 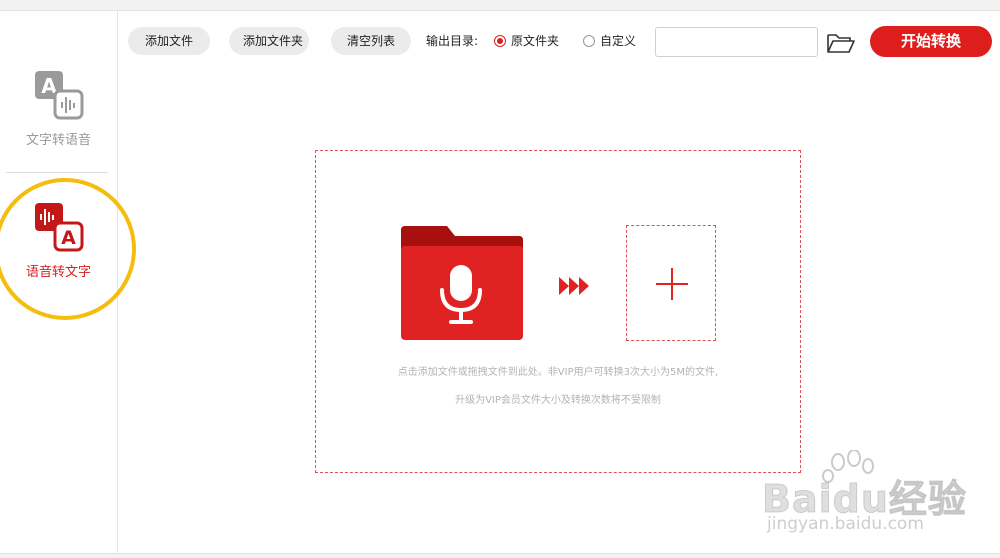 I want to click on add-folder-button: 添加文件夹, so click(x=269, y=41).